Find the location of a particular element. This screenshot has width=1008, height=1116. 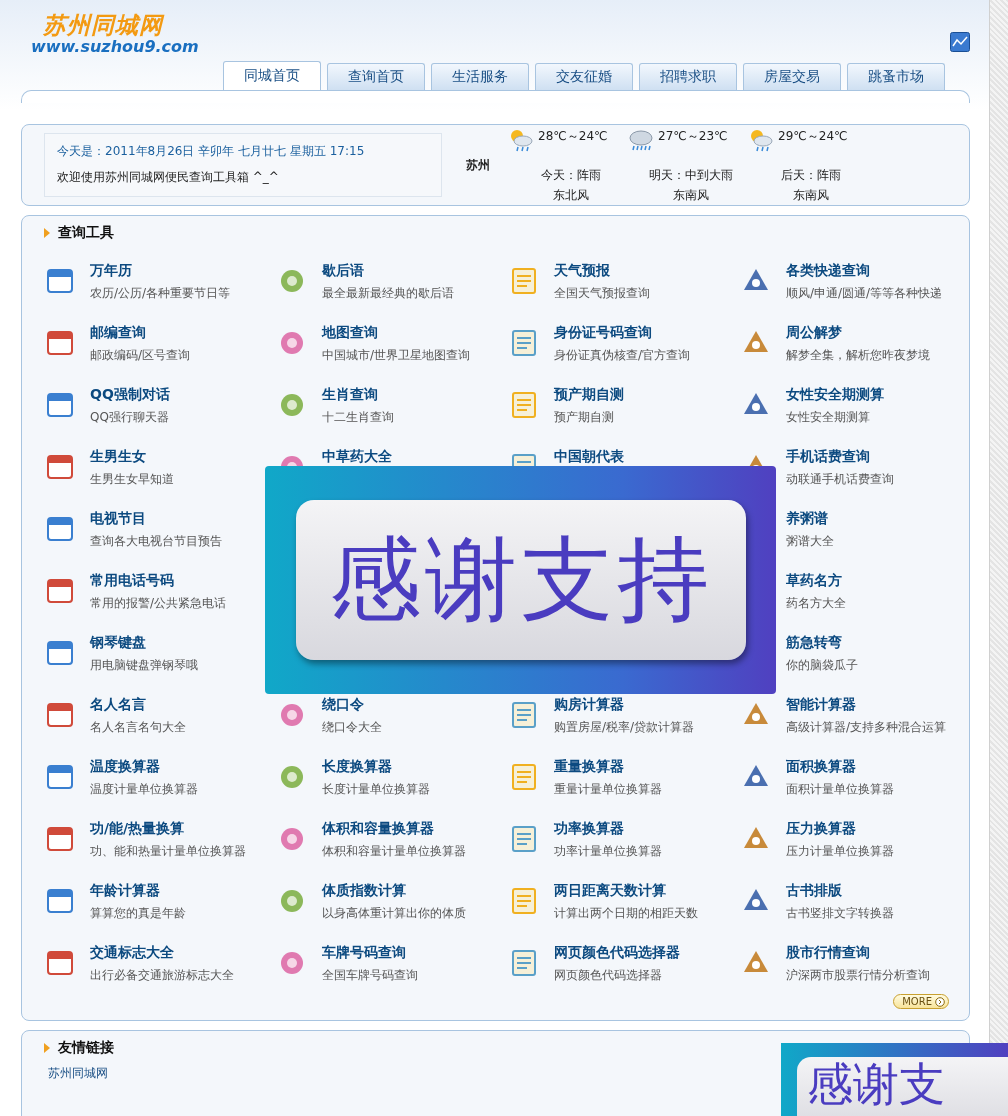

forecast-text: 明天：中到大雨 is located at coordinates (691, 175).